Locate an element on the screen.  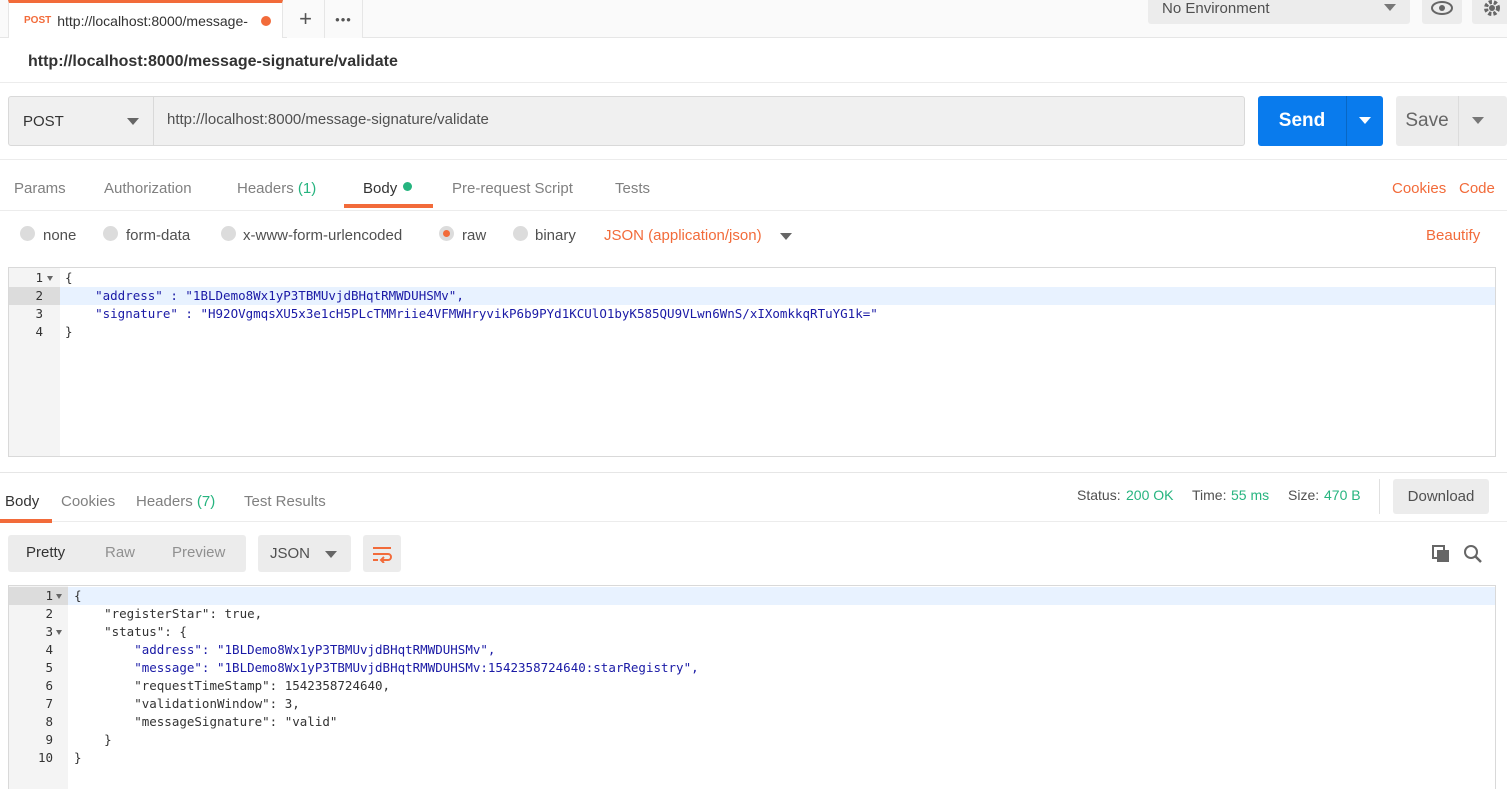
radio-raw is located at coordinates (446, 233).